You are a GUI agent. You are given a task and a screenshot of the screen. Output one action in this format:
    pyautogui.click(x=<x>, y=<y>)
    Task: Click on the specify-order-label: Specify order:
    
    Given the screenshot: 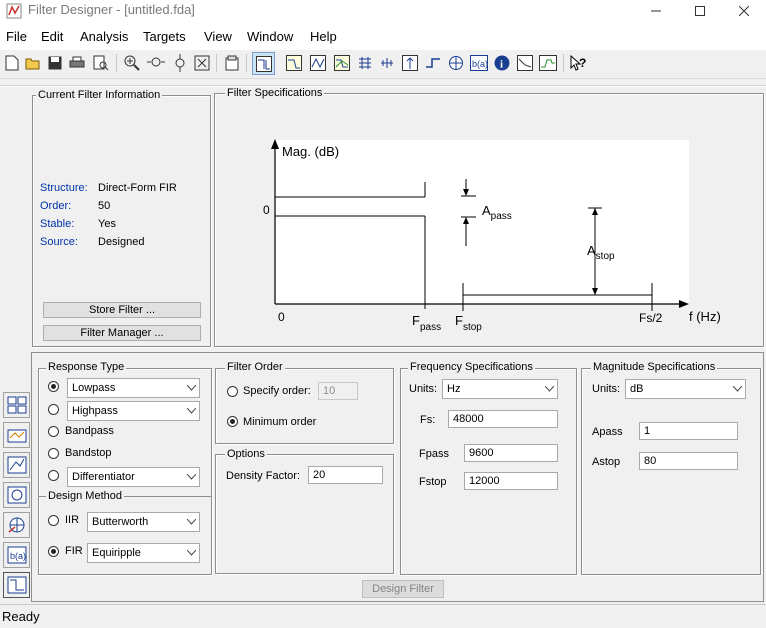 What is the action you would take?
    pyautogui.click(x=277, y=391)
    